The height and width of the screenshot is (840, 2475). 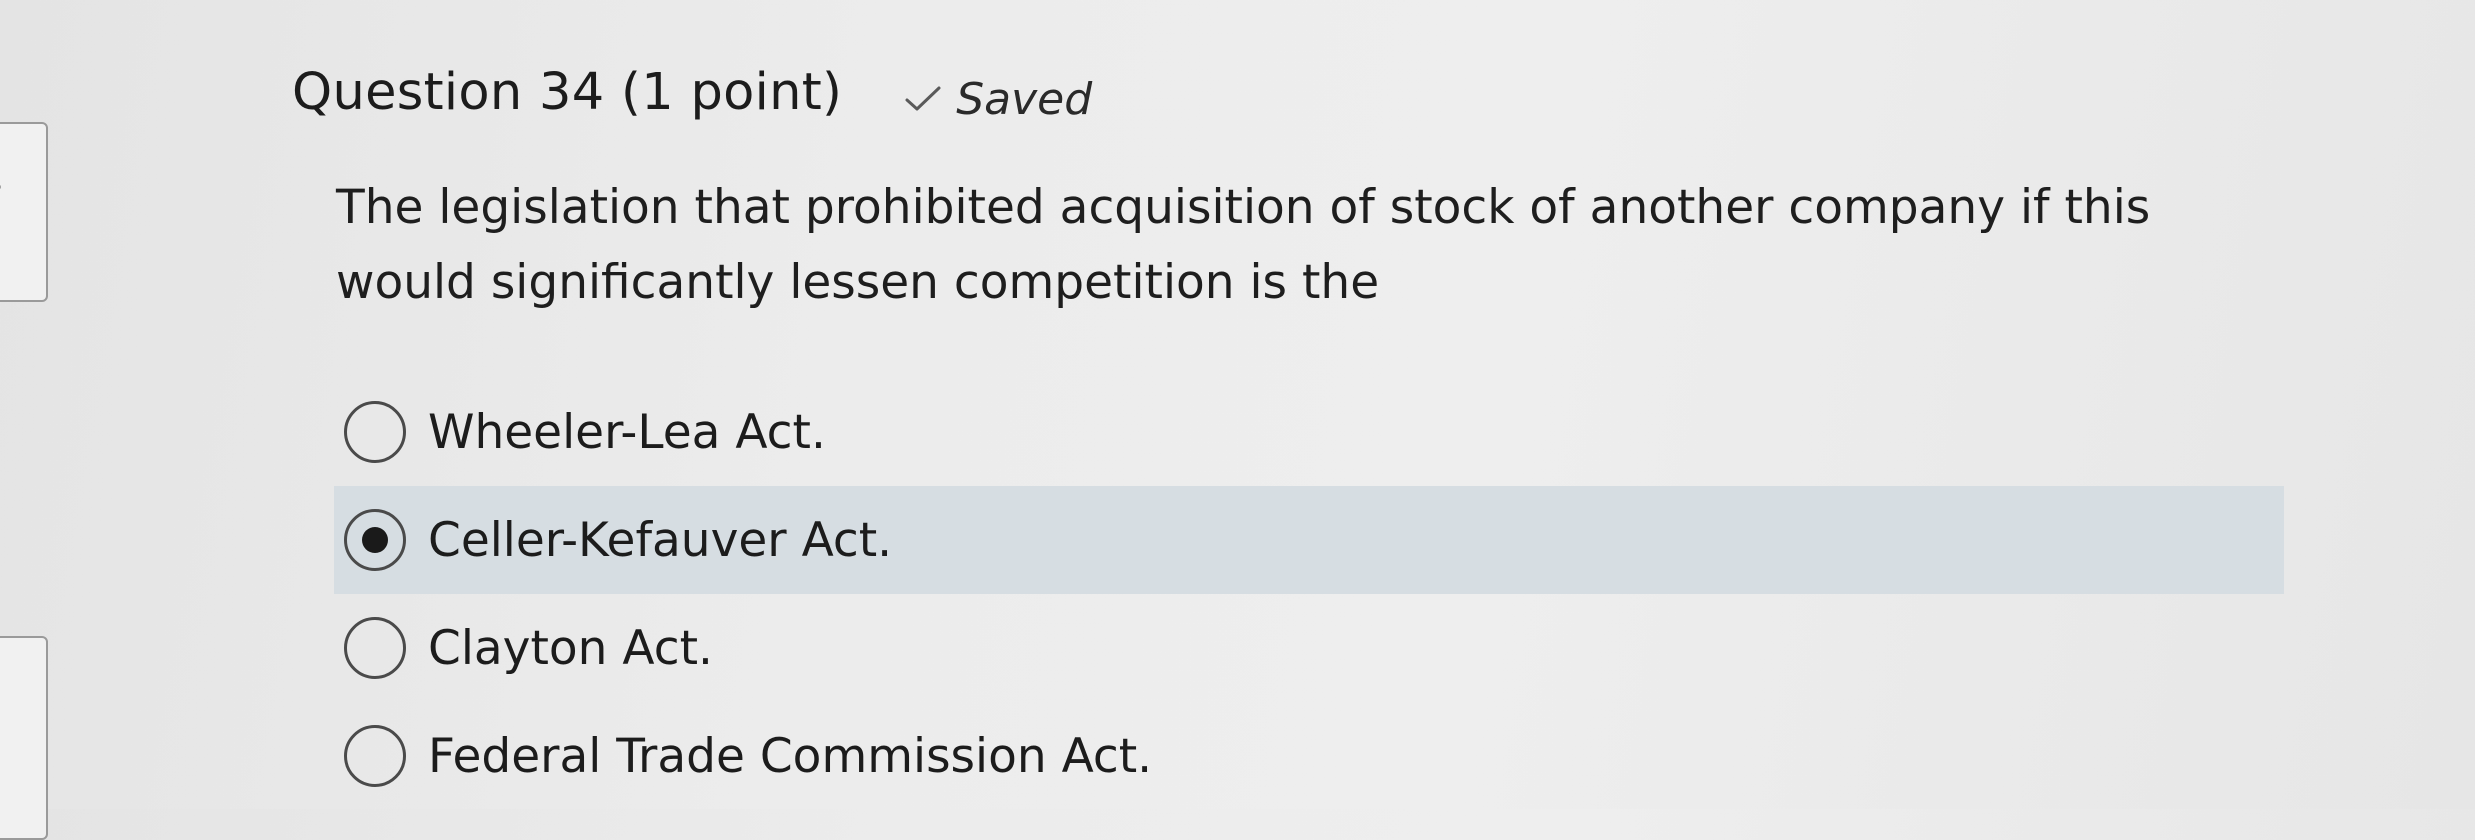 I want to click on saved-status-text: Saved, so click(x=1024, y=99).